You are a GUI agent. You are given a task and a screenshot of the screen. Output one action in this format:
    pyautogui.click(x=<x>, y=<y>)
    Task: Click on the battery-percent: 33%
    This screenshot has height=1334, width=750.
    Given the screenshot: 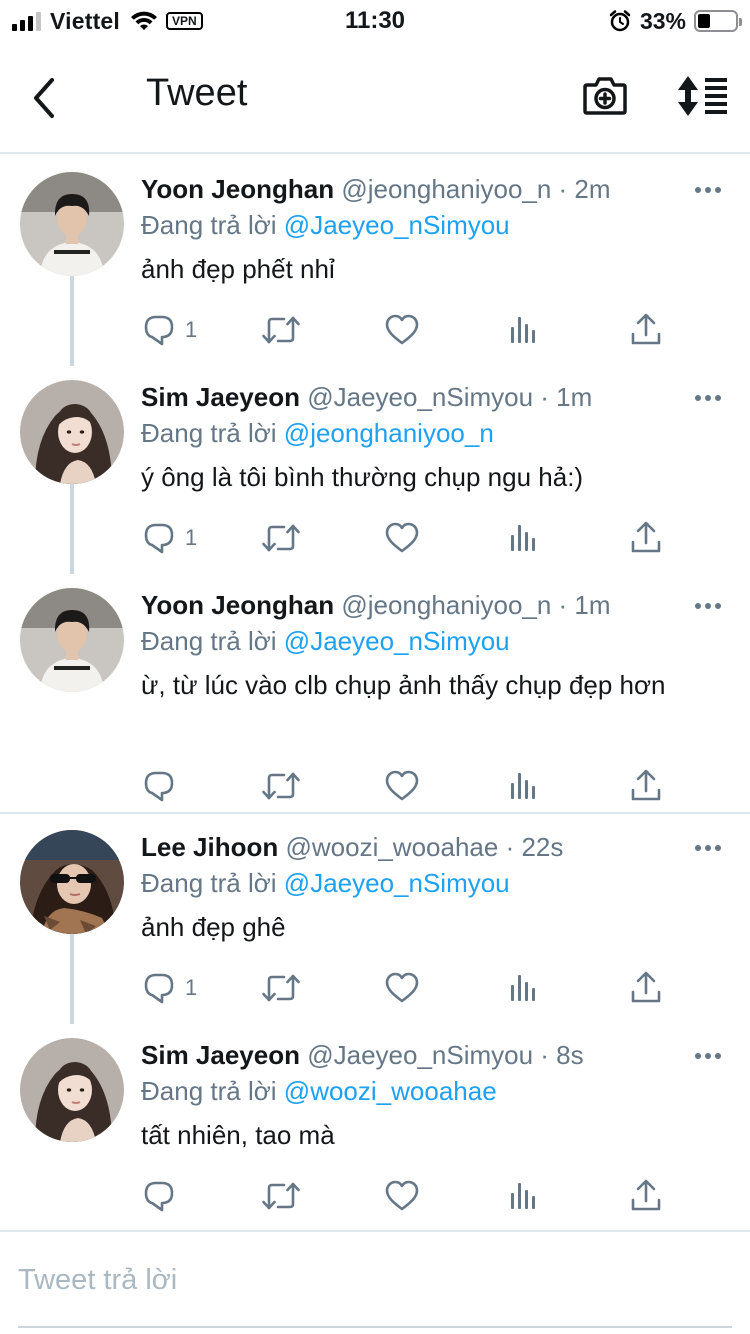 What is the action you would take?
    pyautogui.click(x=662, y=20)
    